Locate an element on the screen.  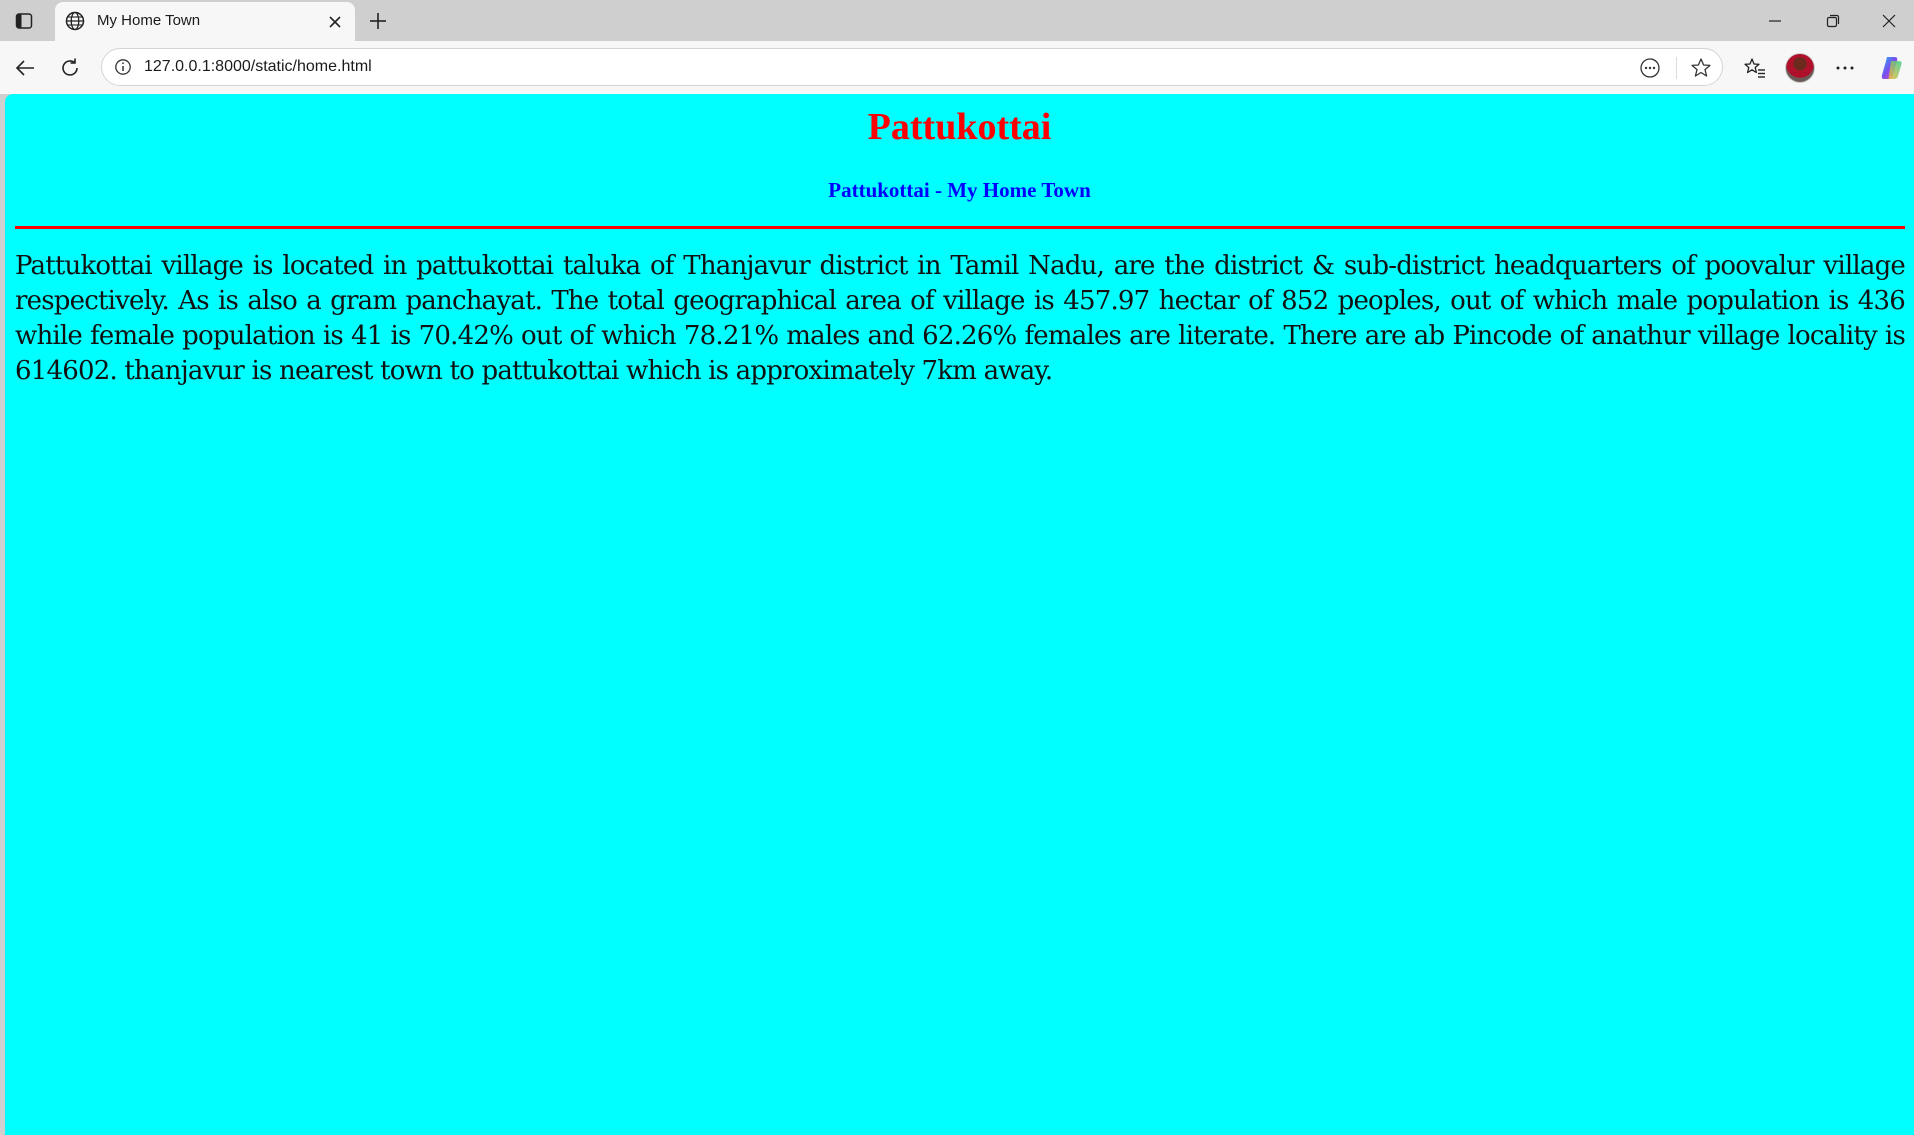
restore-icon is located at coordinates (1833, 21).